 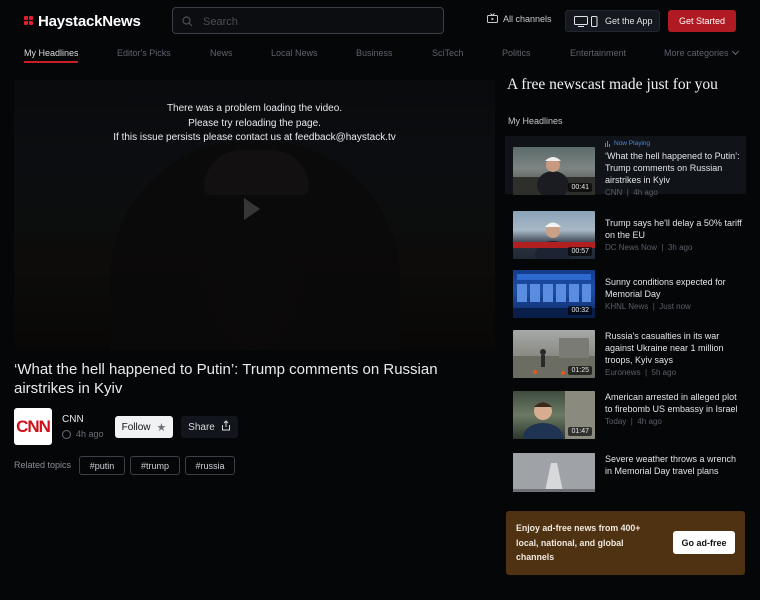 I want to click on playlist-meta: Today | 4h ago, so click(x=633, y=421).